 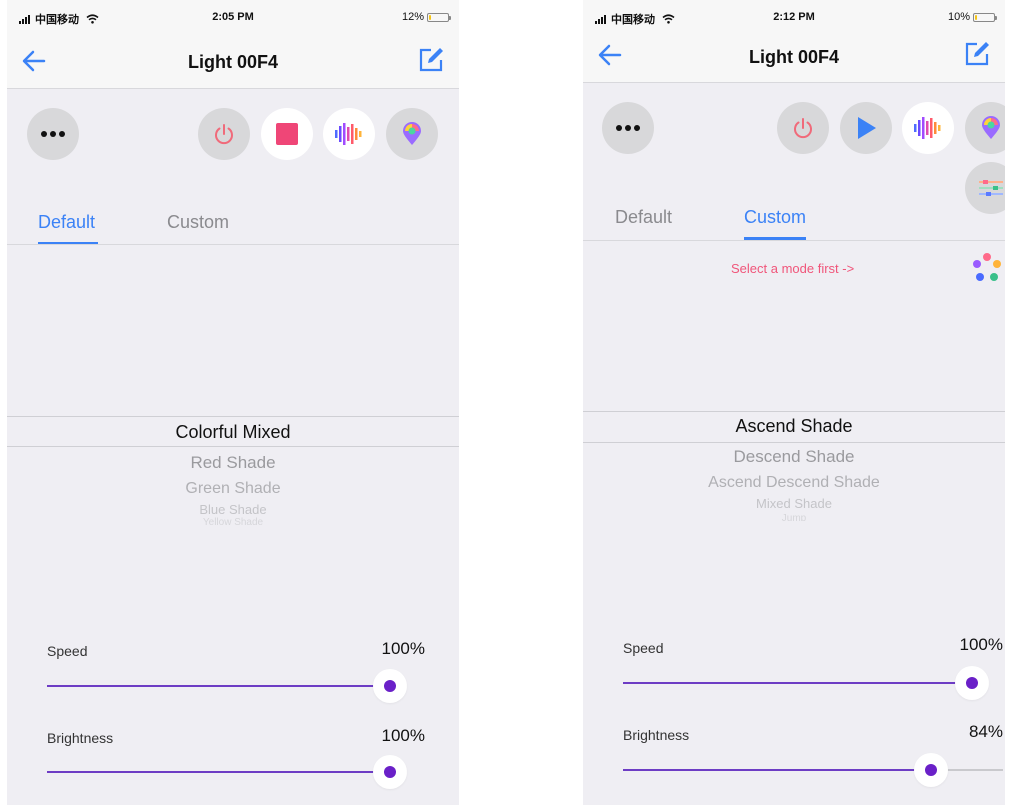 I want to click on picker-selected-item: Colorful Mixed, so click(x=233, y=432).